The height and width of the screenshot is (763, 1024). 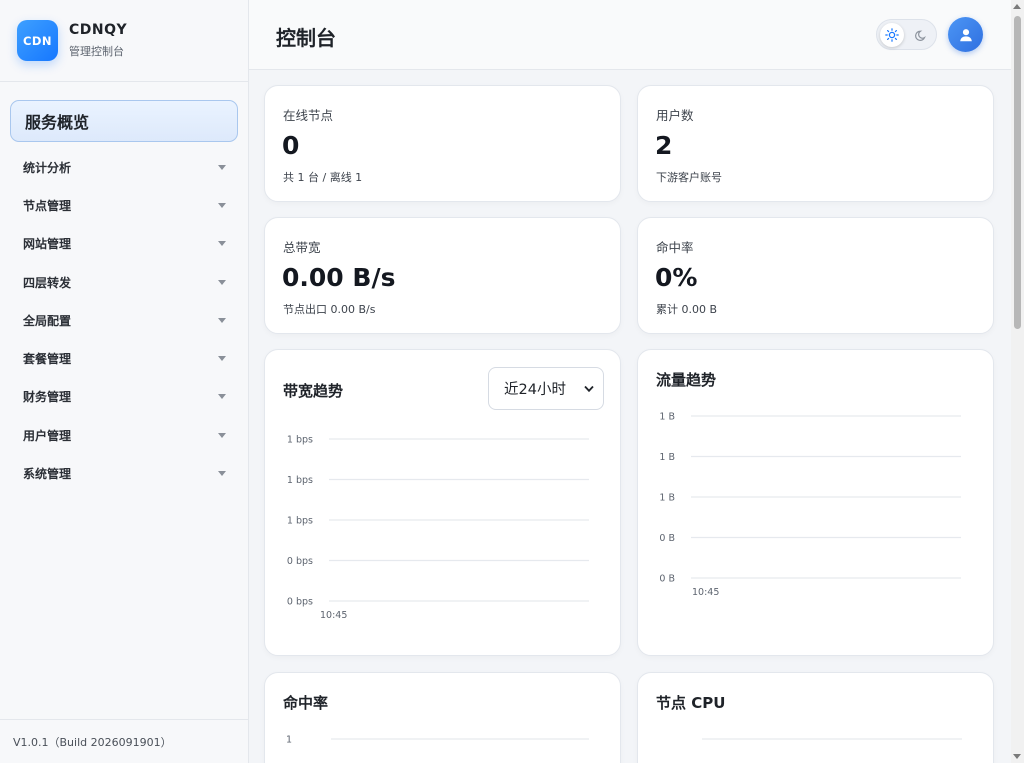 I want to click on sidebar-item-finance: 财务管理, so click(x=124, y=397).